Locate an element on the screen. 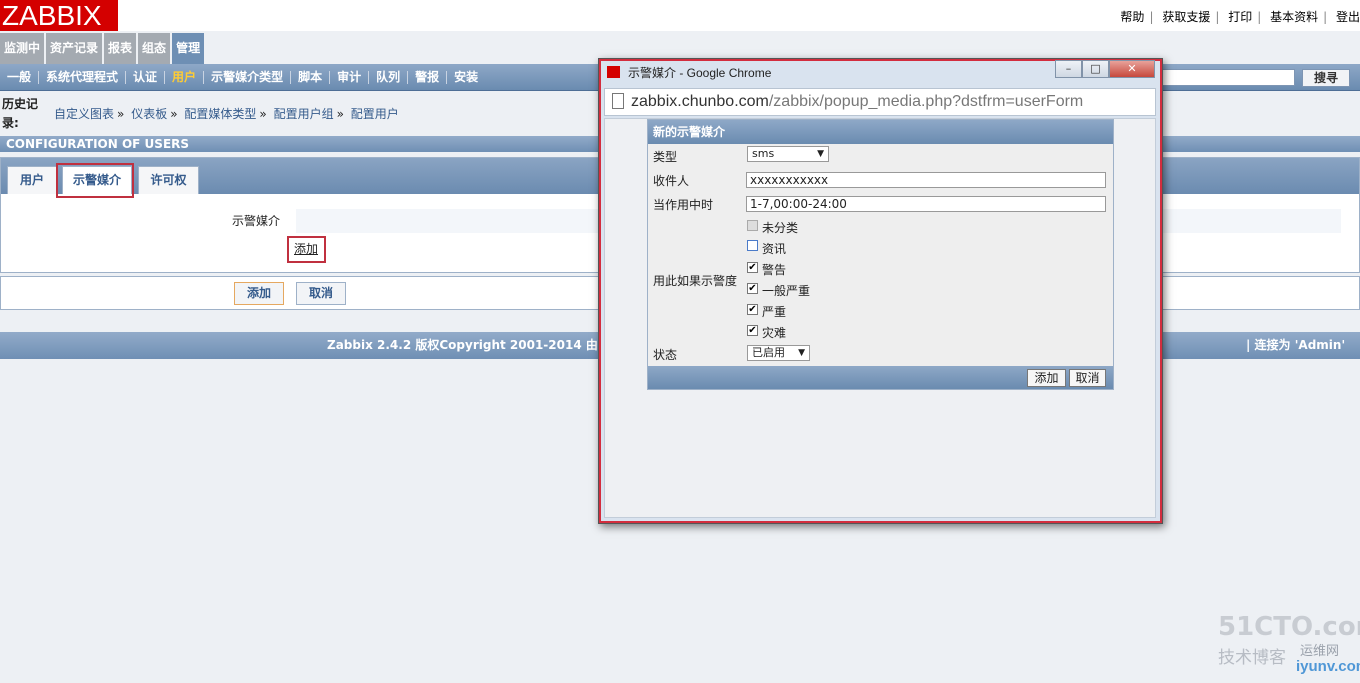 This screenshot has height=683, width=1360. recipient-label: 收件人 is located at coordinates (671, 181).